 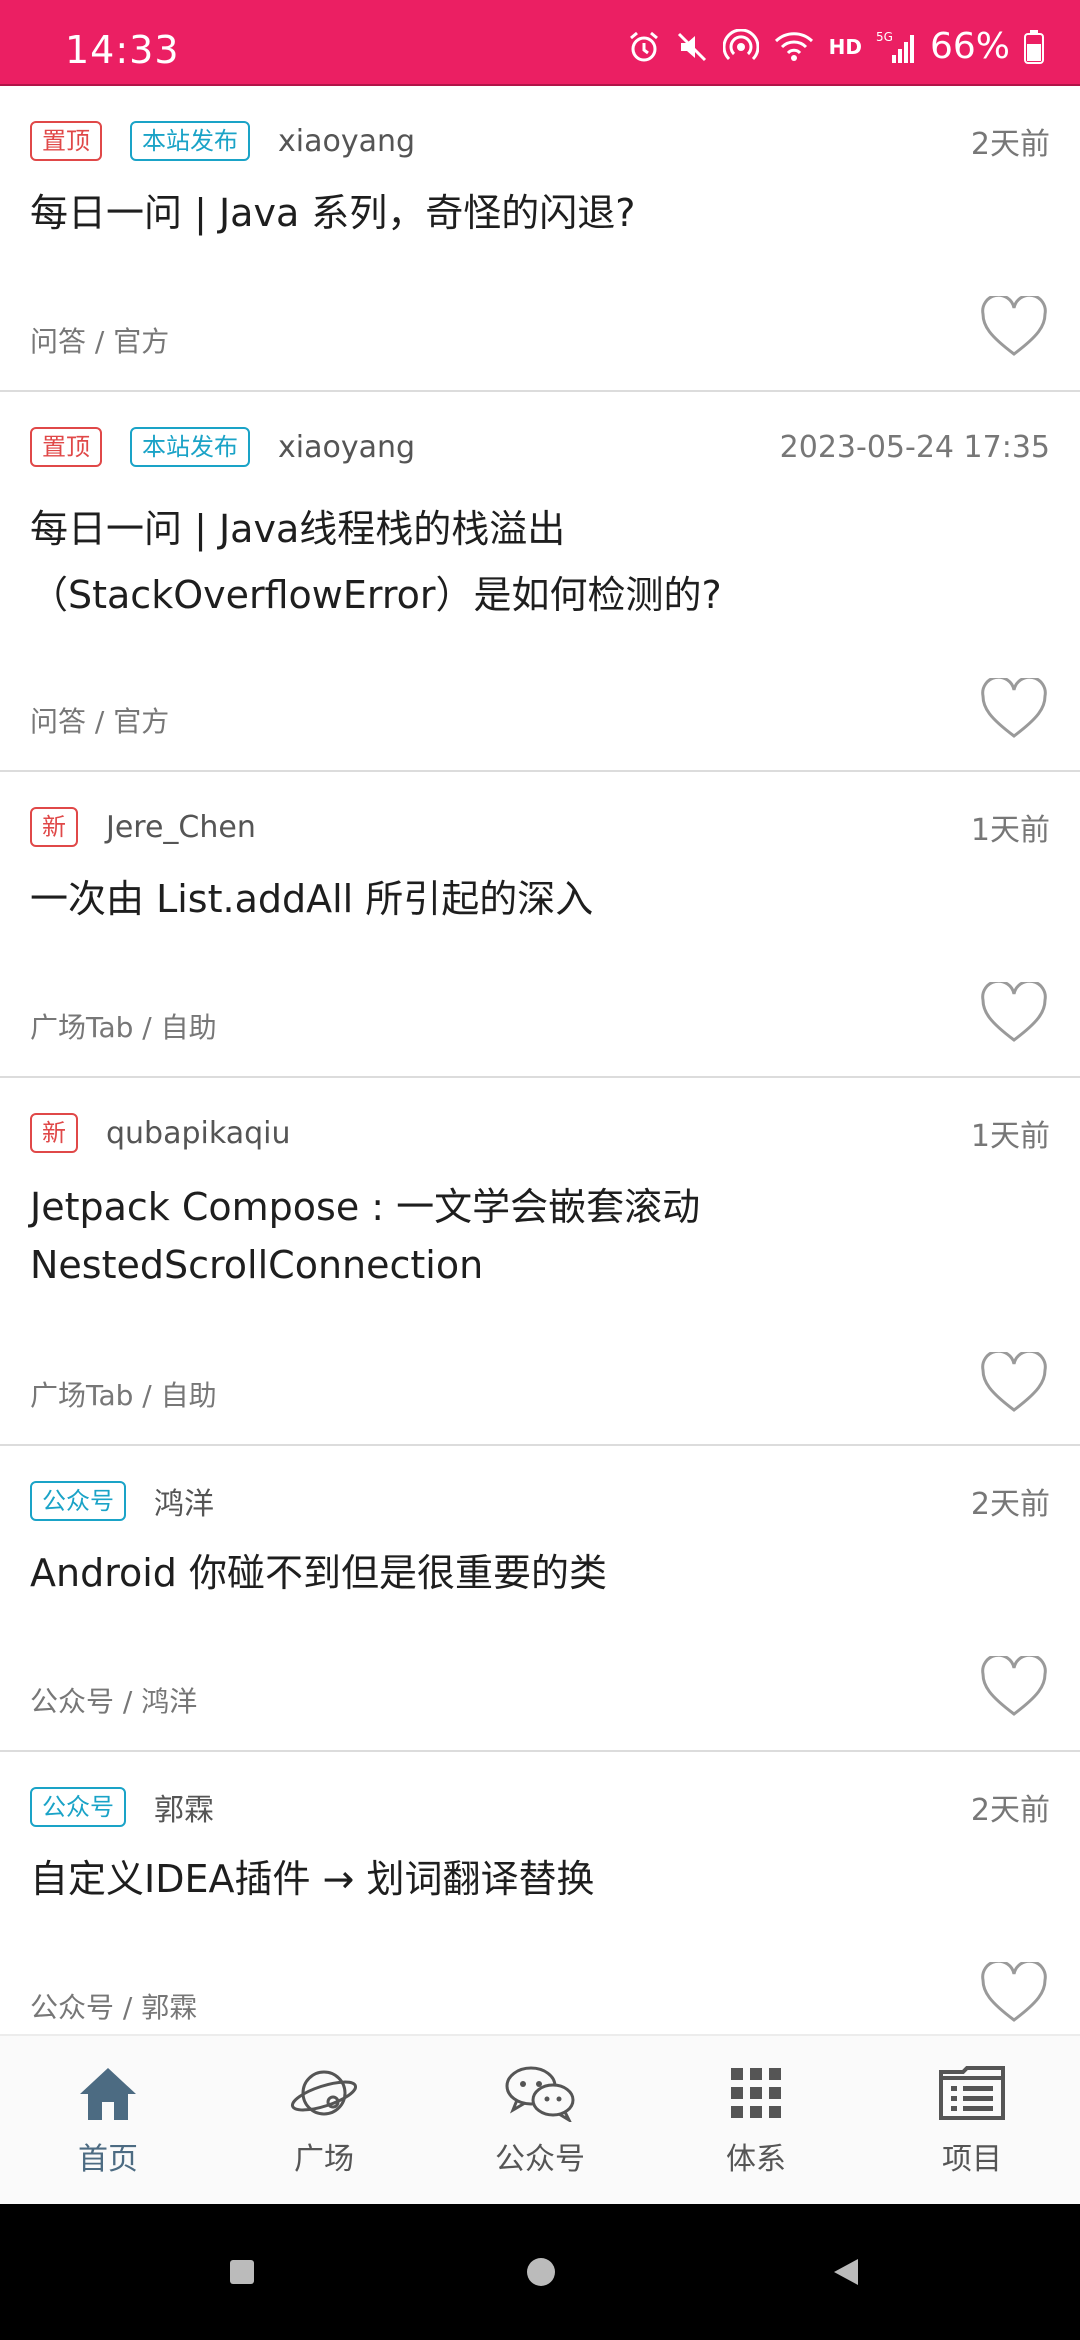 What do you see at coordinates (540, 42) in the screenshot?
I see `status-bar: 14:33 HD 5G 66%` at bounding box center [540, 42].